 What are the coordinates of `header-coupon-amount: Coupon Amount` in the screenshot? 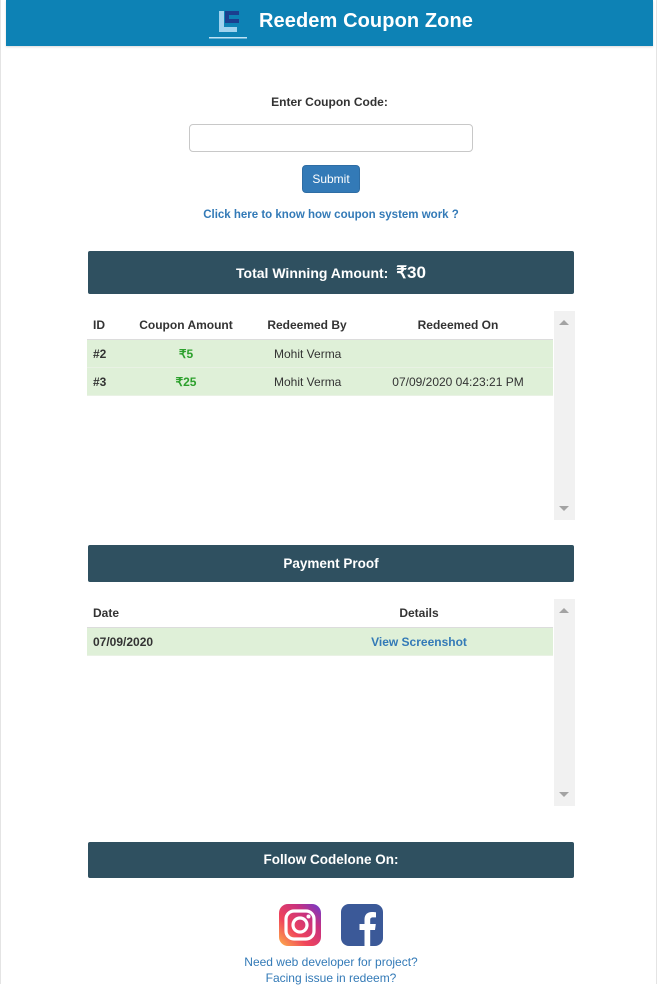 It's located at (186, 325).